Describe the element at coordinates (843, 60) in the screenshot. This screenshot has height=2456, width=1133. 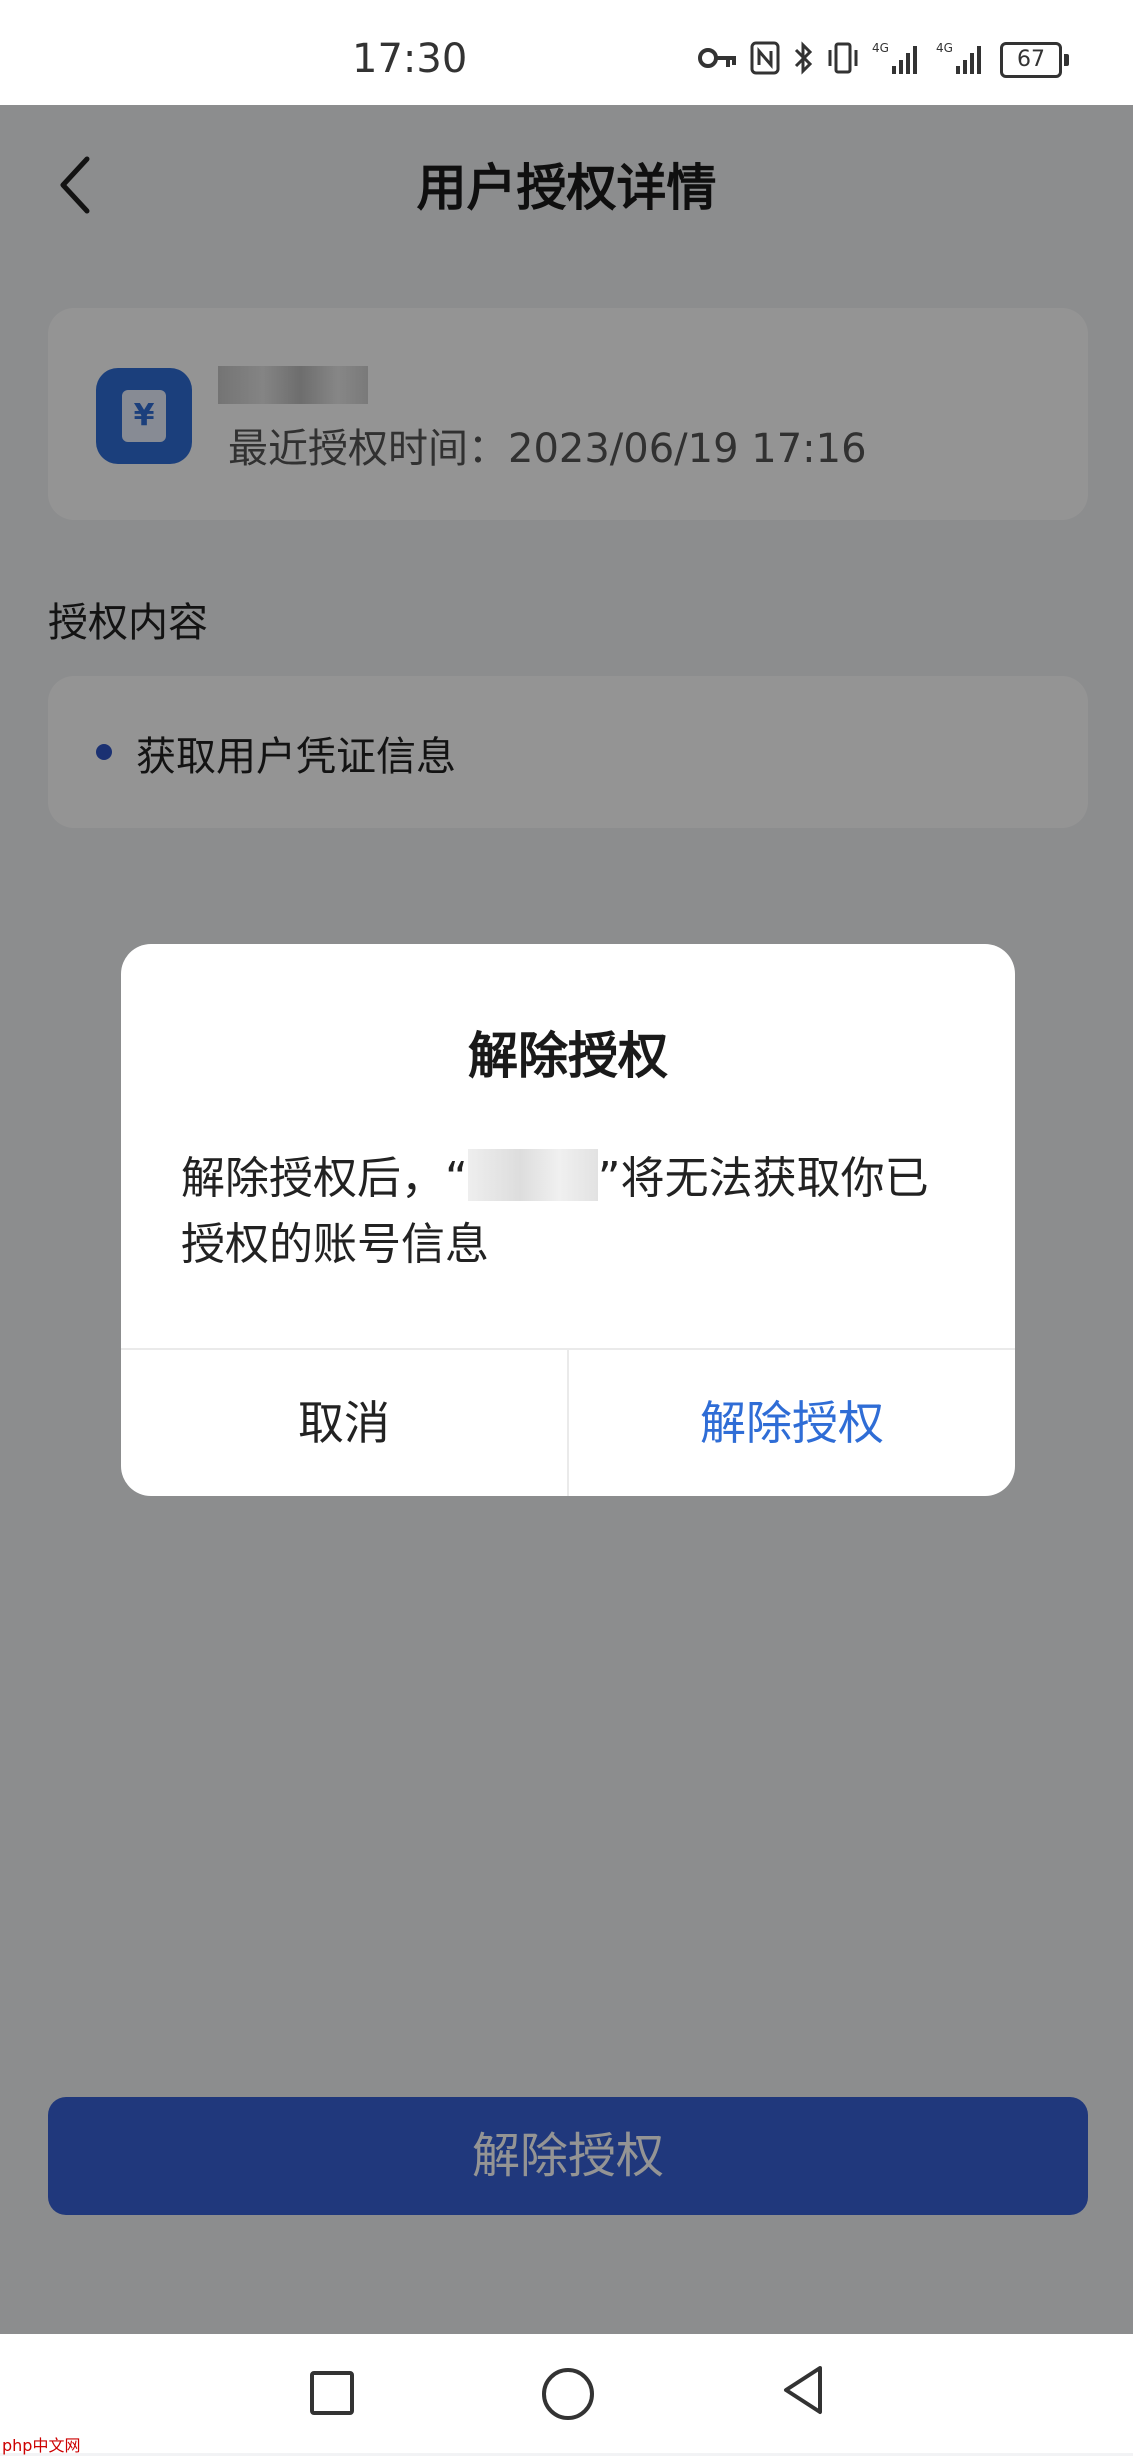
I see `vibrate-icon` at that location.